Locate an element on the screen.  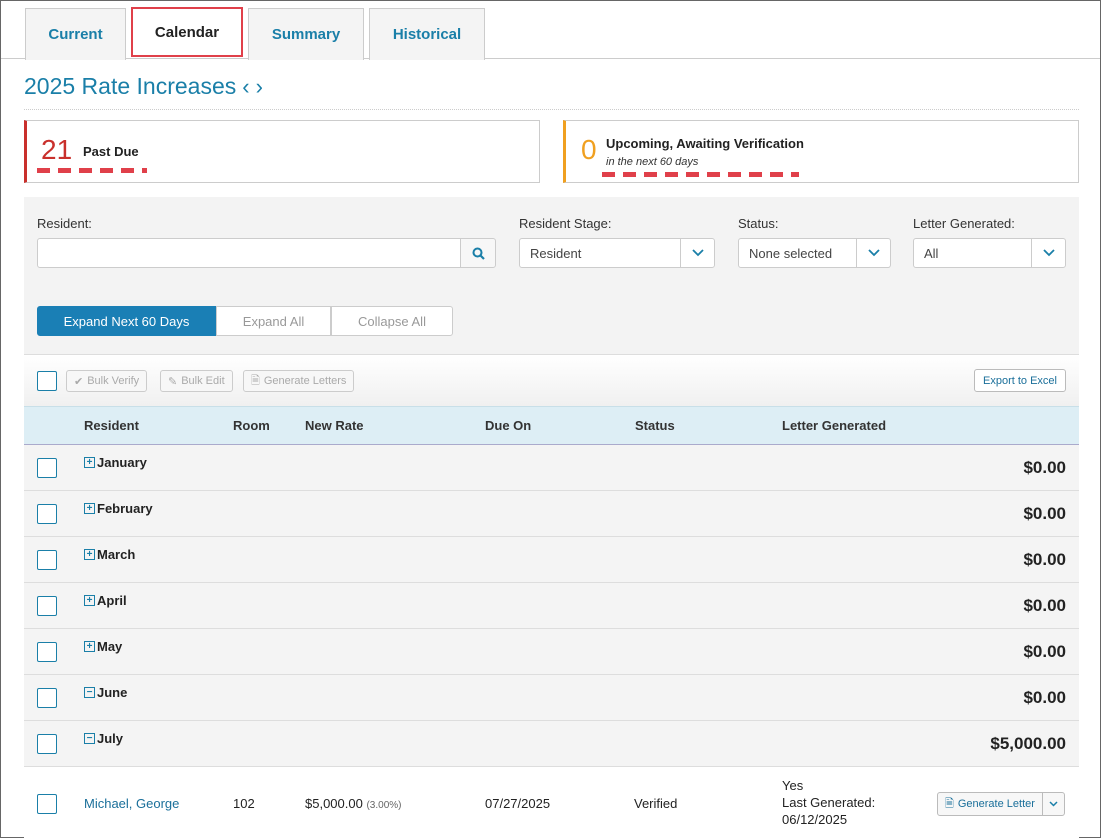
status-select: None selected is located at coordinates (814, 253).